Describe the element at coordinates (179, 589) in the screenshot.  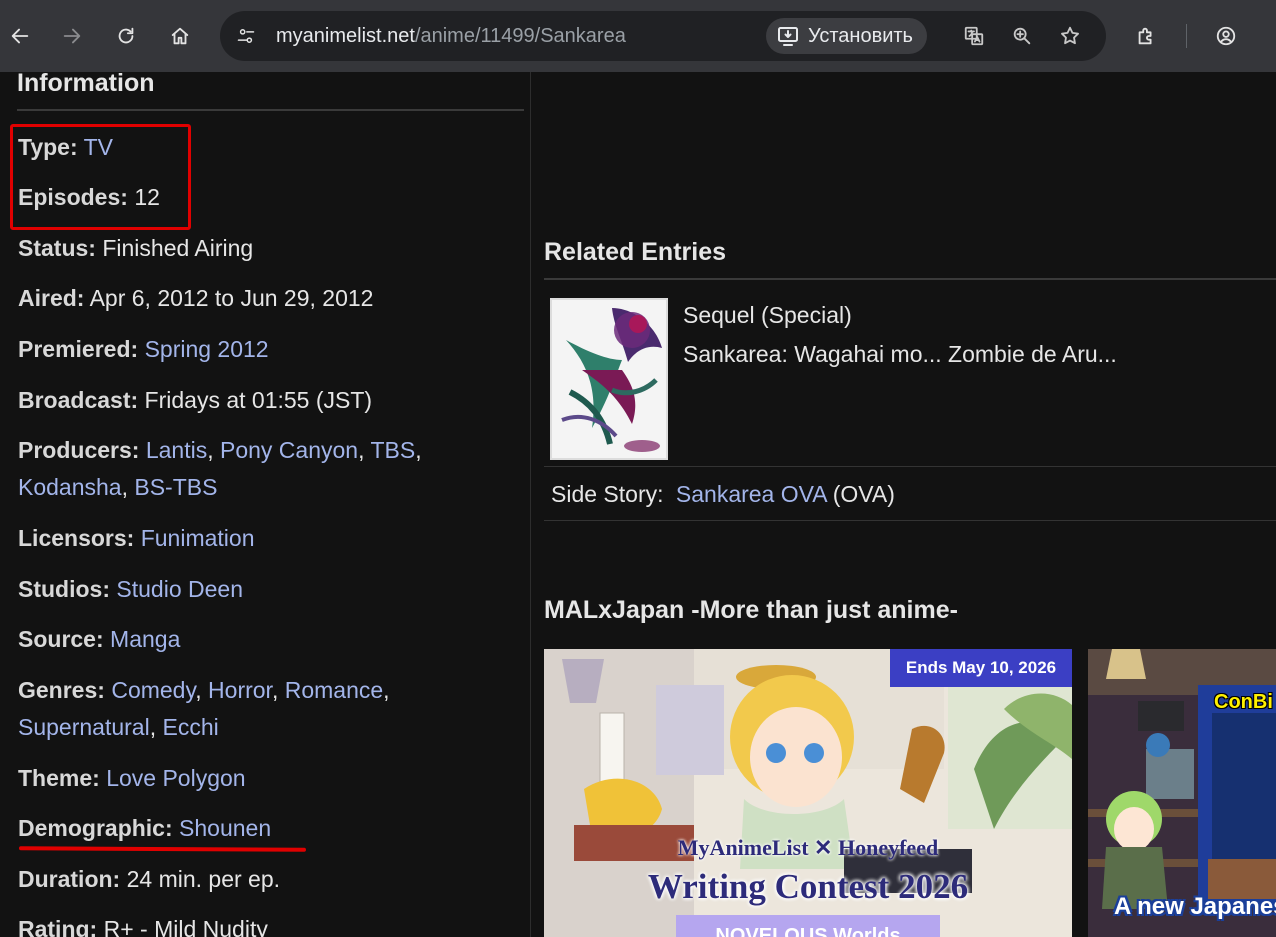
I see `info-studios-link: Studio Deen` at that location.